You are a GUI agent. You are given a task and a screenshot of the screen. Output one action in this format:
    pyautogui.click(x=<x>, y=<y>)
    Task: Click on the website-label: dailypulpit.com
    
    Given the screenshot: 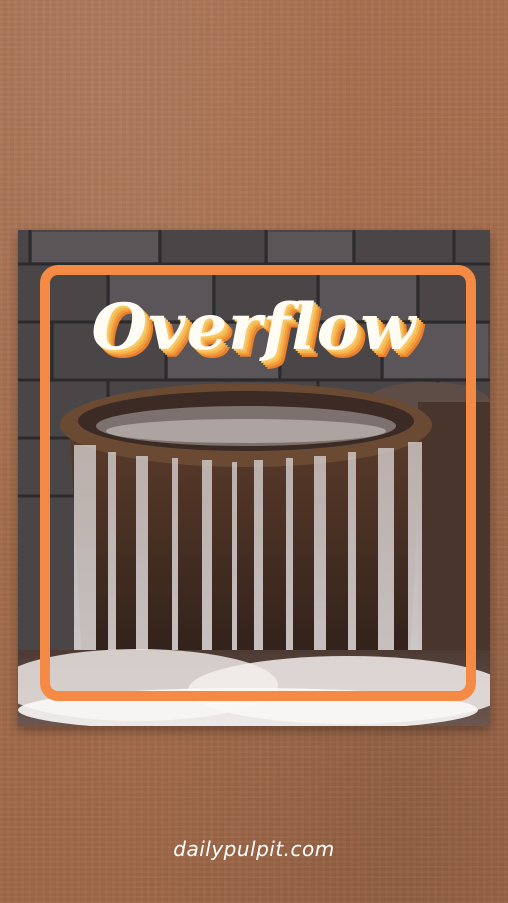 What is the action you would take?
    pyautogui.click(x=254, y=849)
    